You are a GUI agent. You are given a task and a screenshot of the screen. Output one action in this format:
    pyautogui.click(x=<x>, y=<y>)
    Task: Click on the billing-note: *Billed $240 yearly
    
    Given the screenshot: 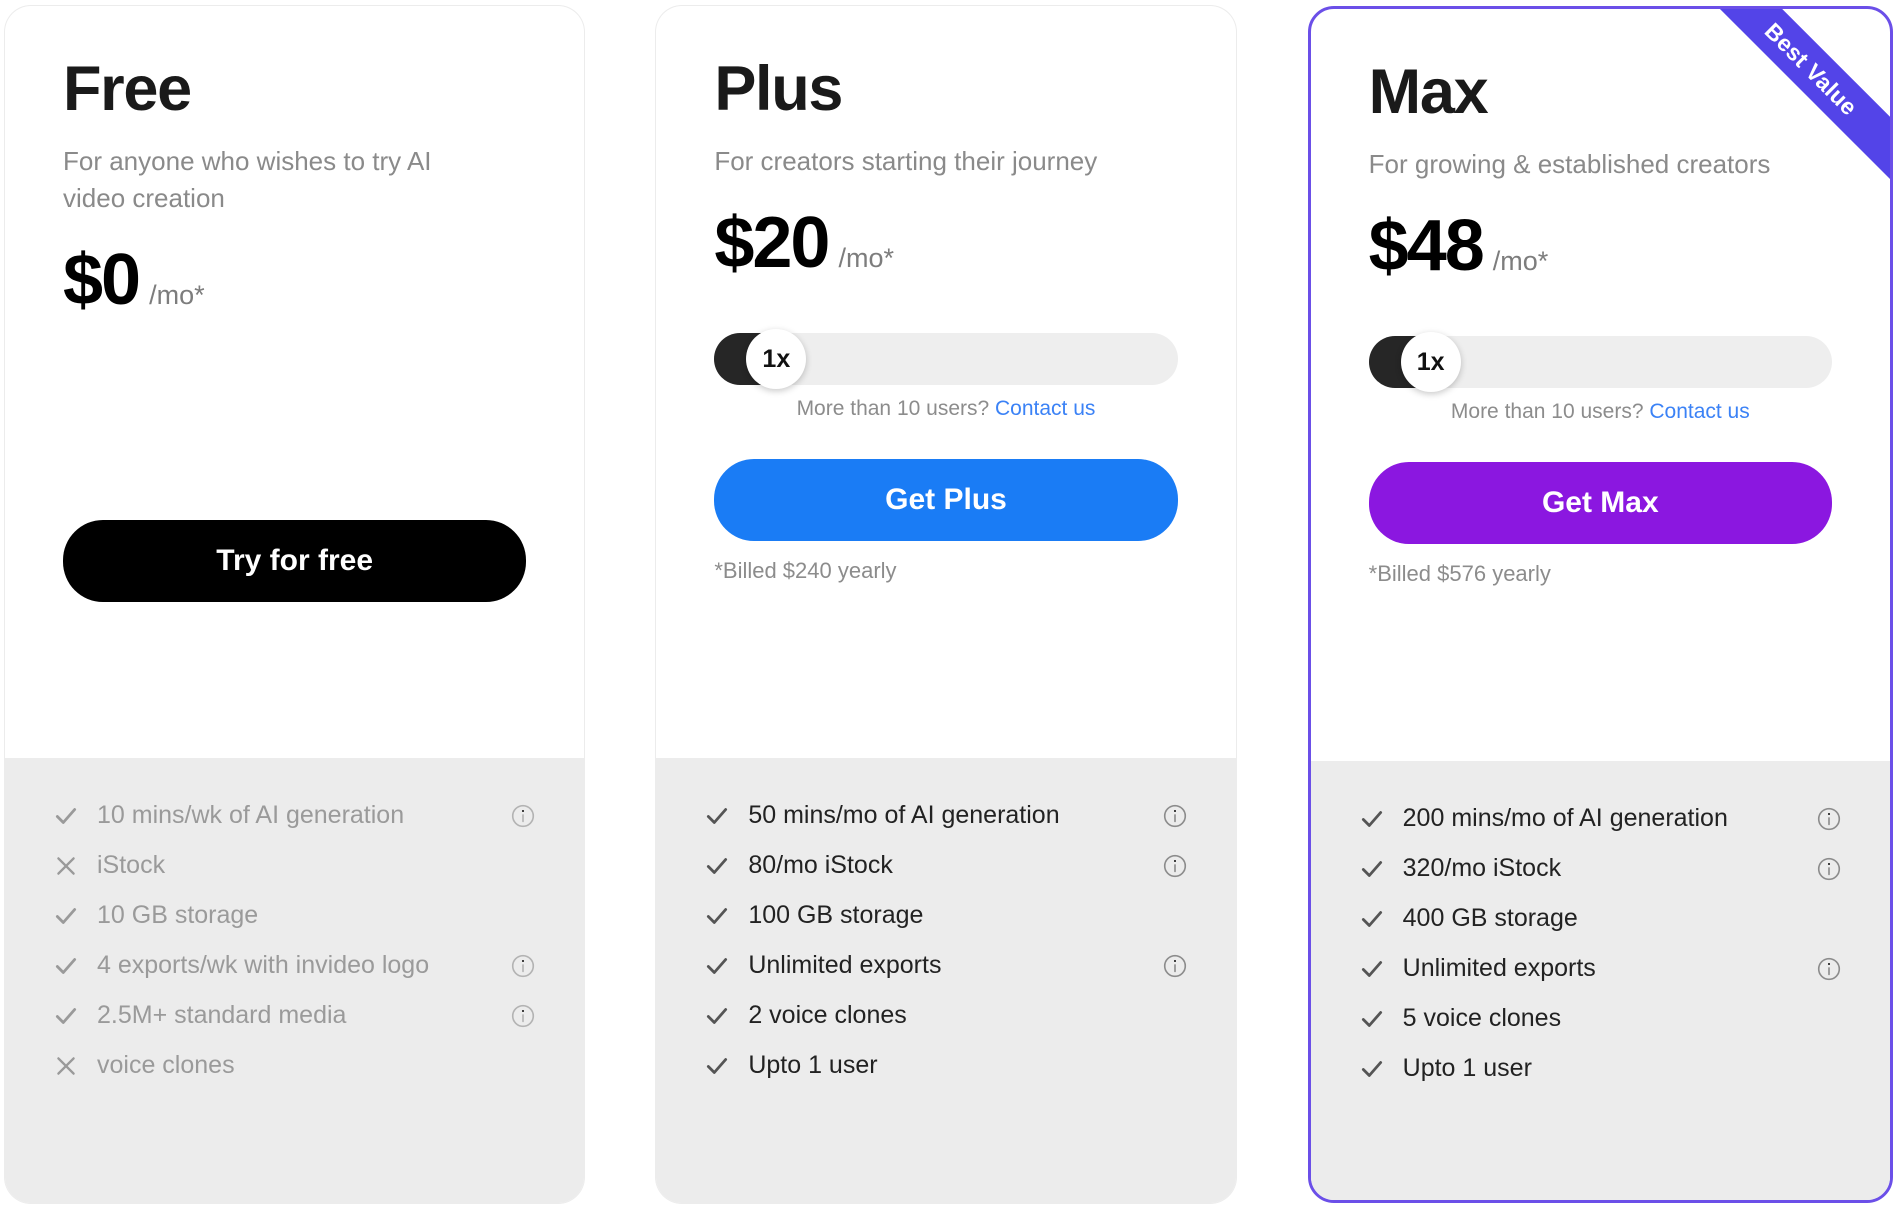 What is the action you would take?
    pyautogui.click(x=805, y=571)
    